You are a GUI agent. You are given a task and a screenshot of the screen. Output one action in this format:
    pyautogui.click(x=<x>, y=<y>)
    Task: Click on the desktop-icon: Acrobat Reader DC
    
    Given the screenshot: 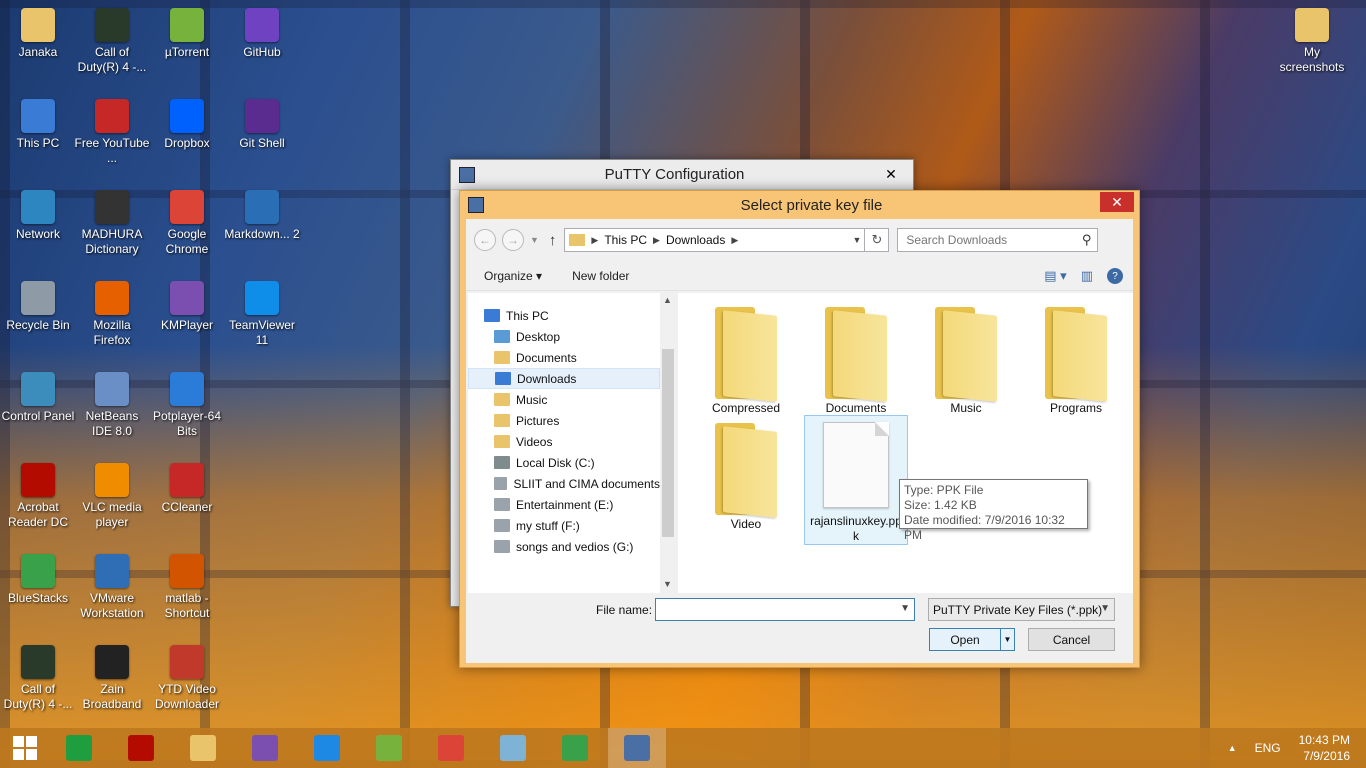 What is the action you would take?
    pyautogui.click(x=38, y=496)
    